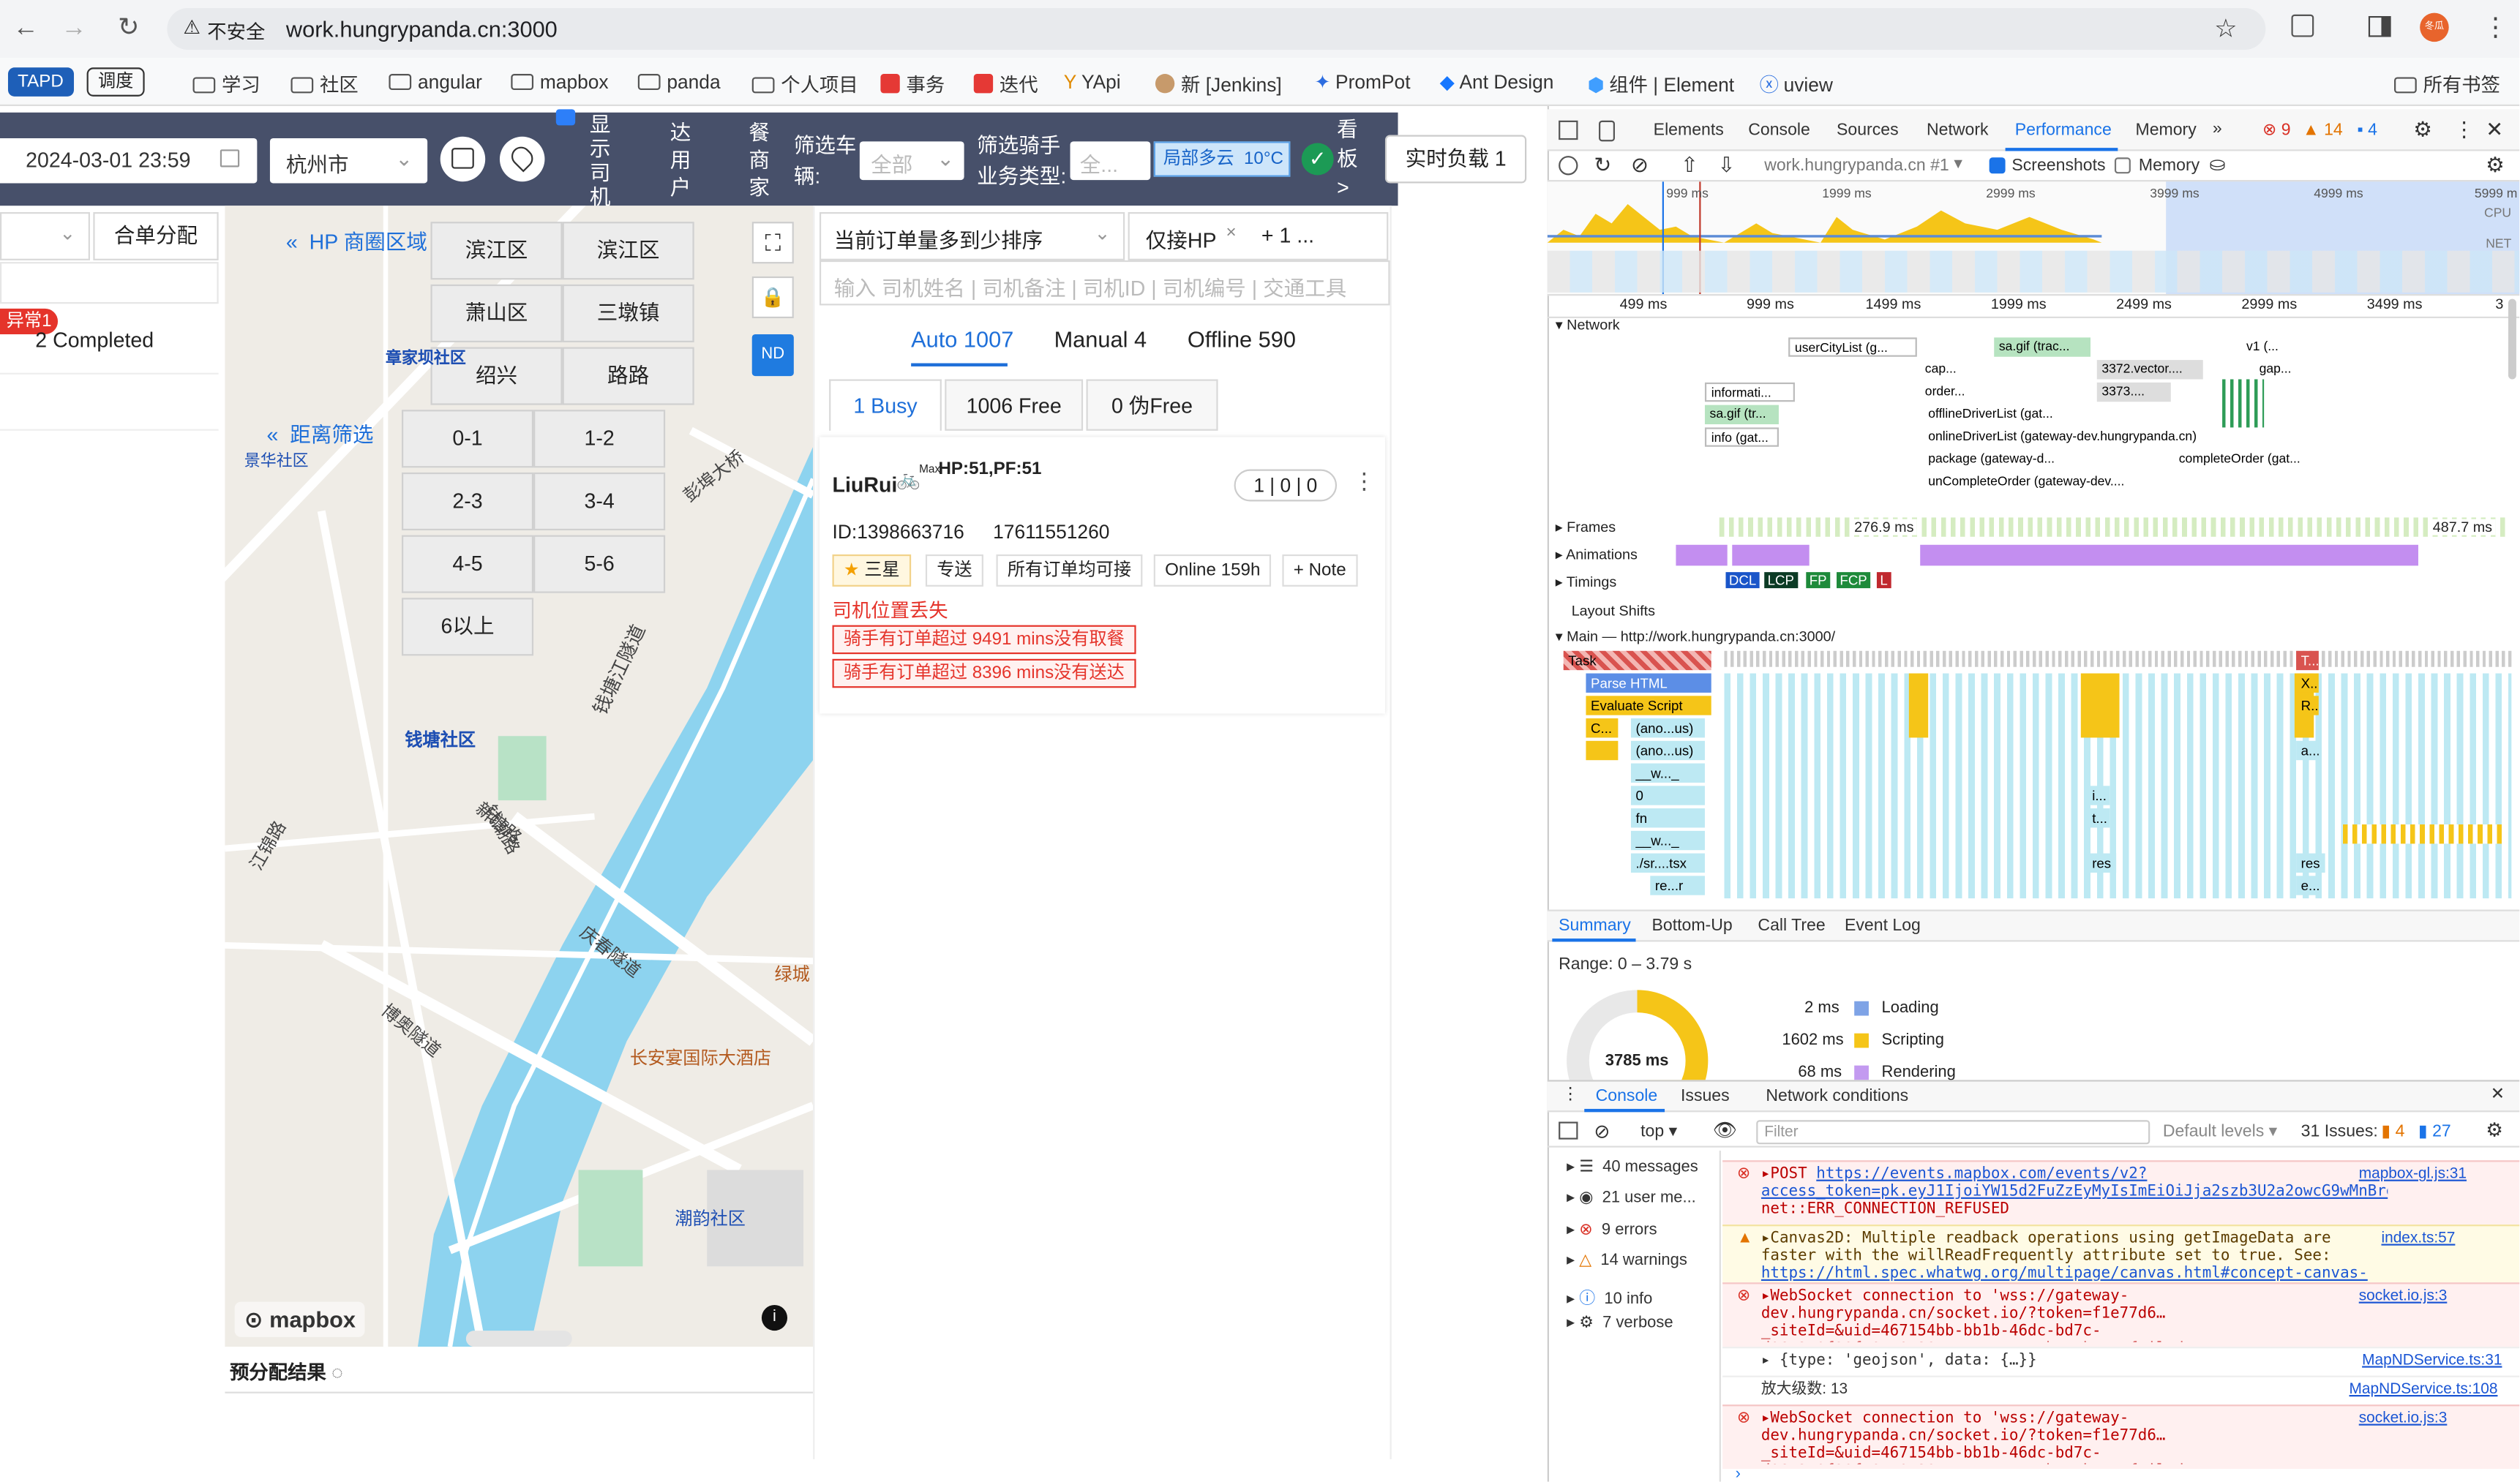  Describe the element at coordinates (565, 117) in the screenshot. I see `show-driver-checkbox` at that location.